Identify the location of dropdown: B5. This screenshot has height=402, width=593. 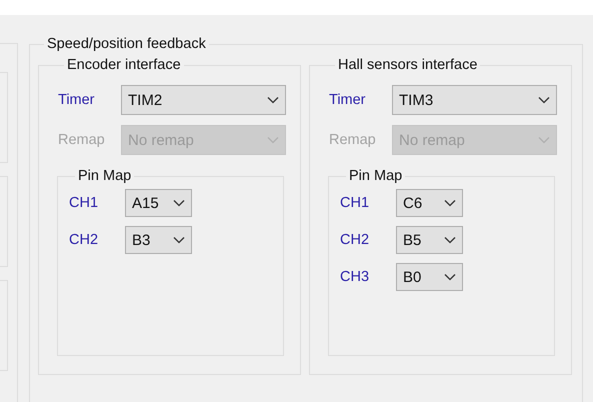
(429, 240).